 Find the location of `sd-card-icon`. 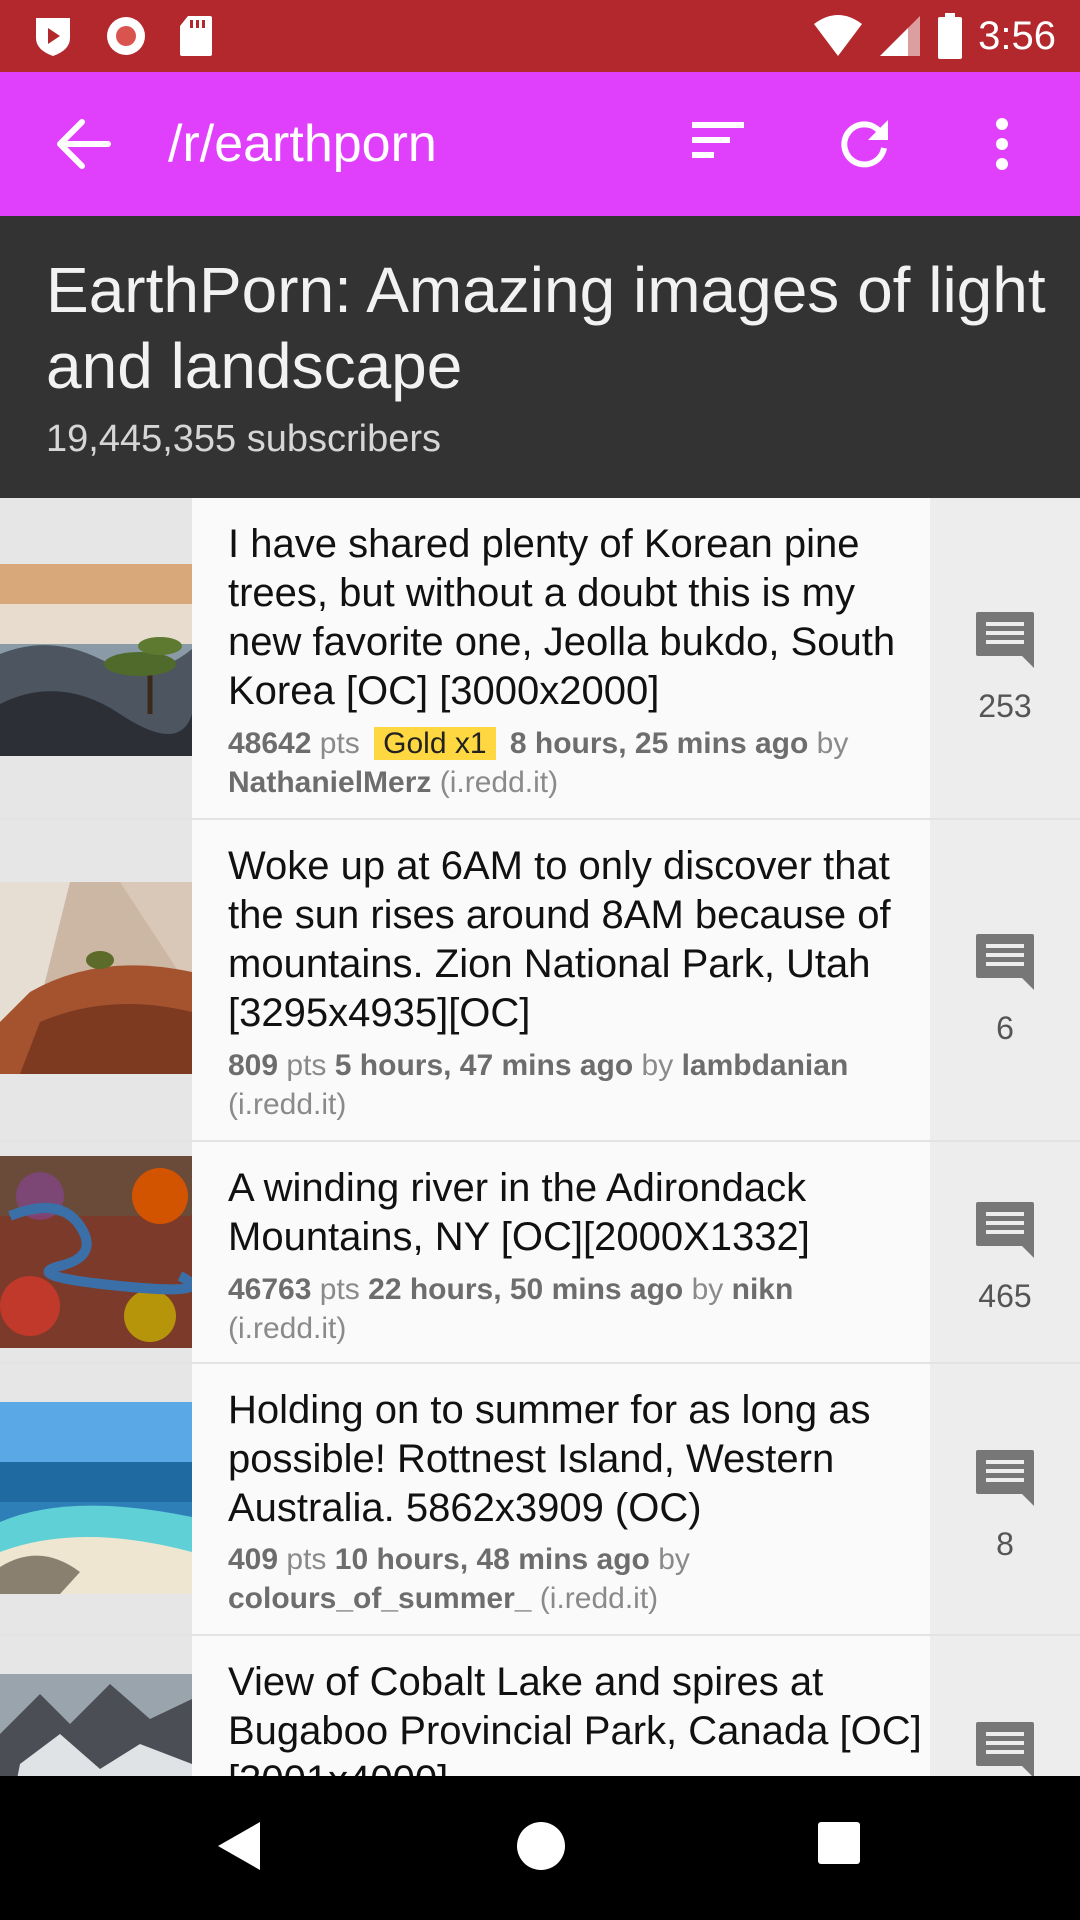

sd-card-icon is located at coordinates (196, 36).